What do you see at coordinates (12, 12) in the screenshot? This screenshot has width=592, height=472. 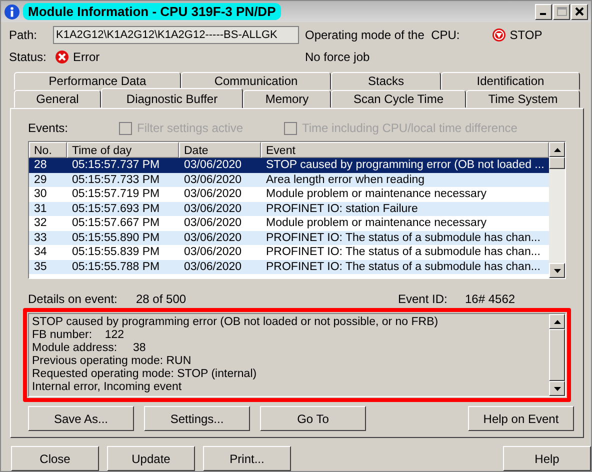 I see `info-icon` at bounding box center [12, 12].